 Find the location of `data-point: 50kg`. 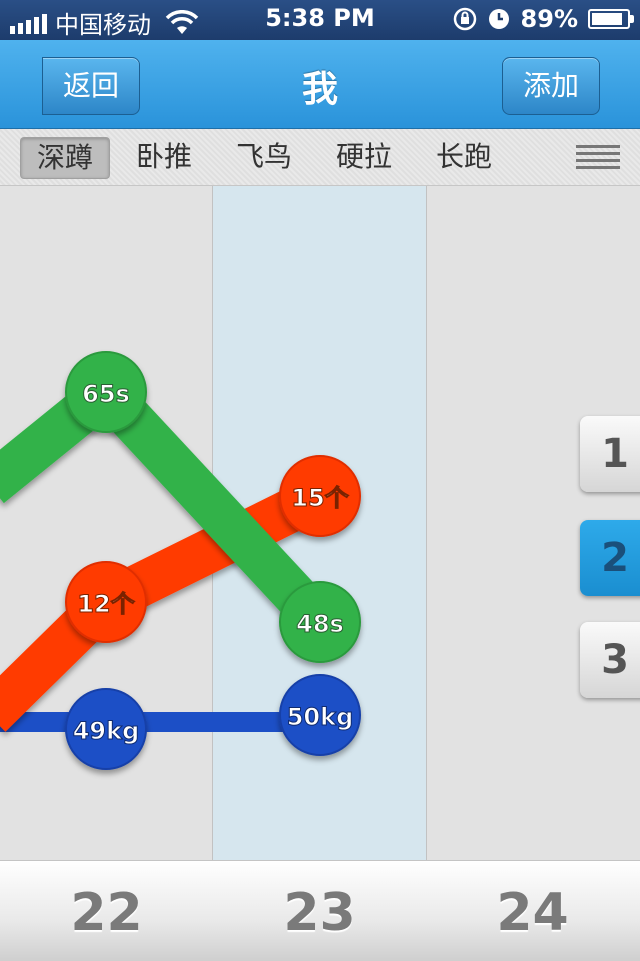

data-point: 50kg is located at coordinates (320, 715).